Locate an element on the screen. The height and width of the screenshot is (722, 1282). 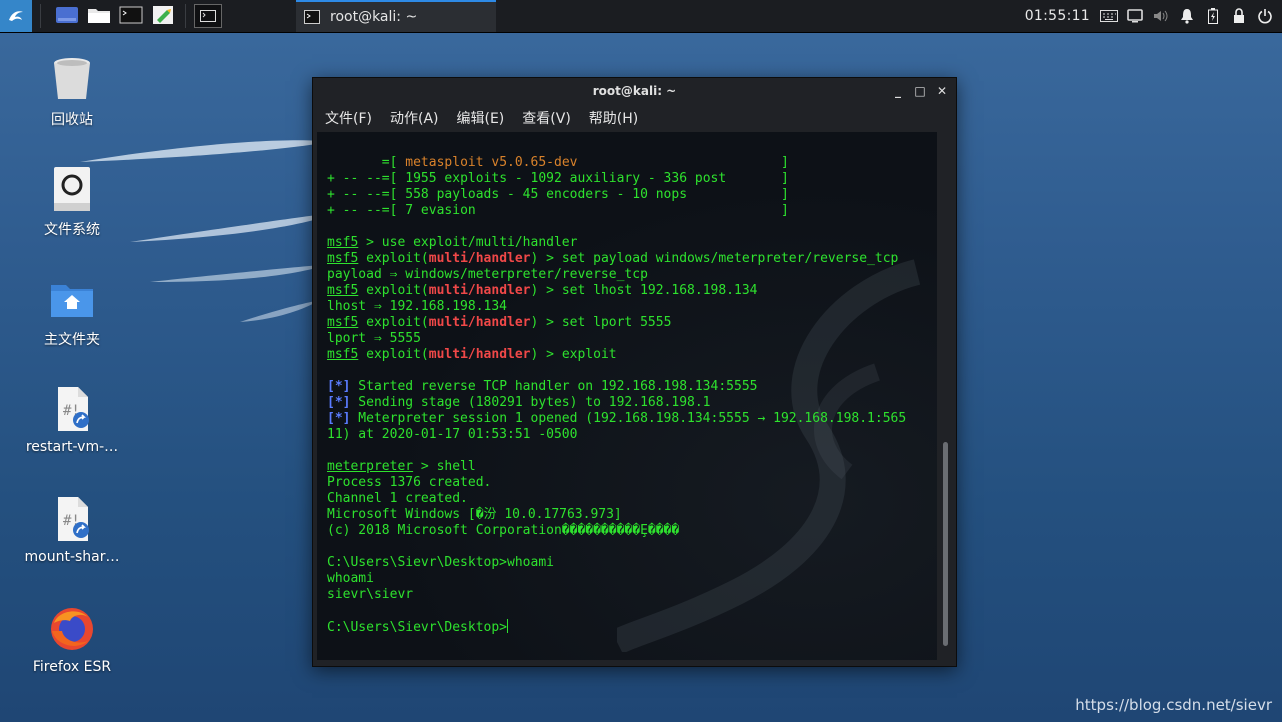
battery-indicator is located at coordinates (1213, 16).